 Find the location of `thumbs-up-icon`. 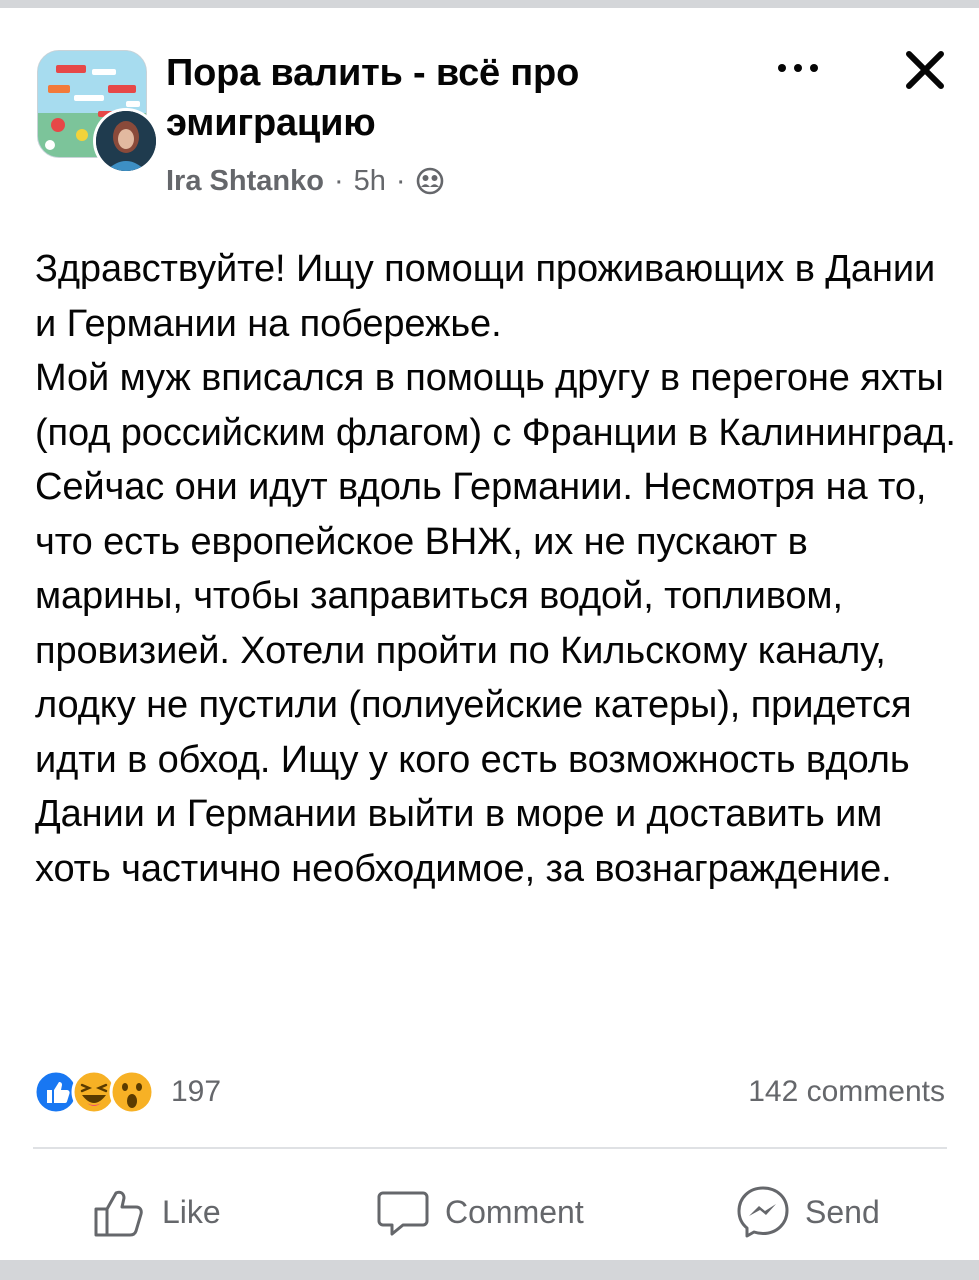

thumbs-up-icon is located at coordinates (118, 1213).